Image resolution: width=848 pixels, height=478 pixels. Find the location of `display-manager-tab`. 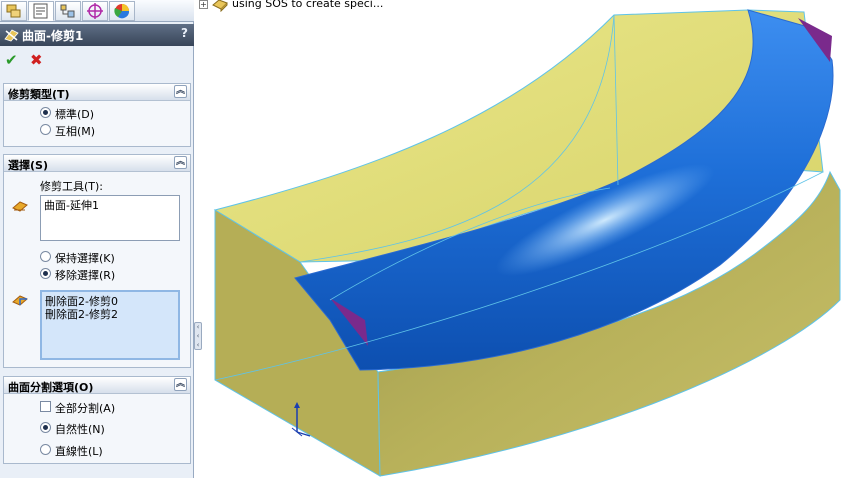

display-manager-tab is located at coordinates (122, 11).